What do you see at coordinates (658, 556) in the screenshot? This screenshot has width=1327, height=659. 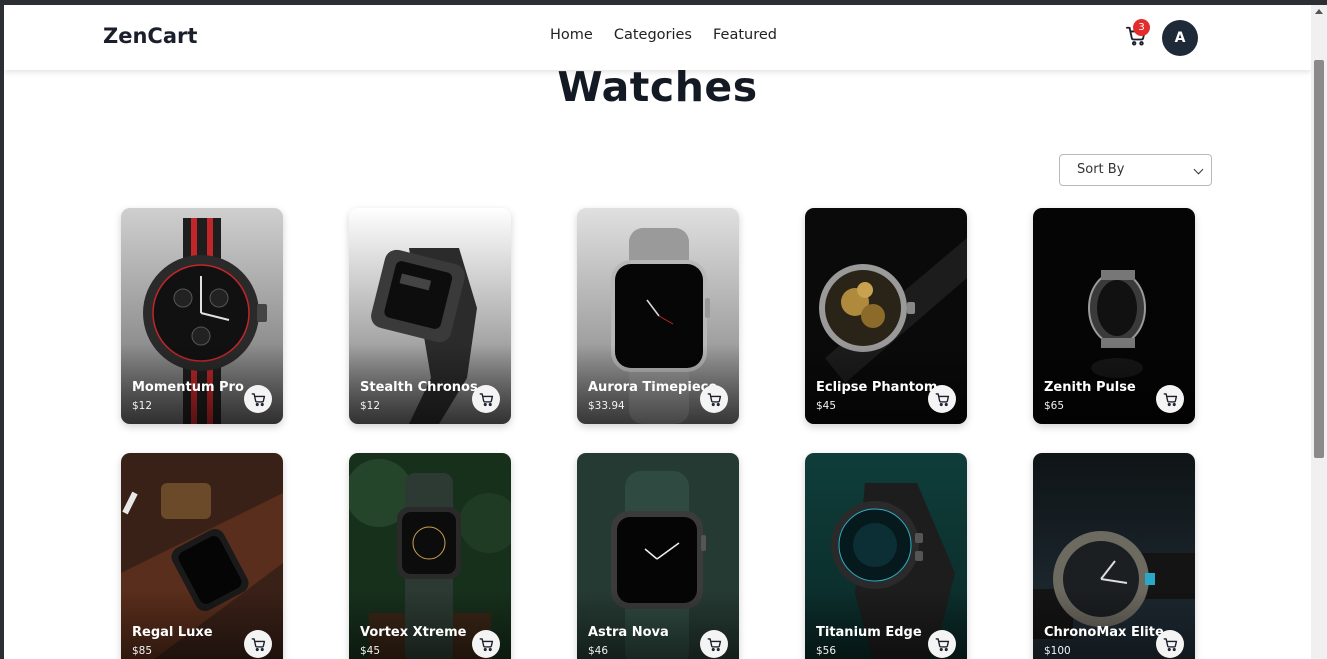 I see `product-card: Astra Nova $46` at bounding box center [658, 556].